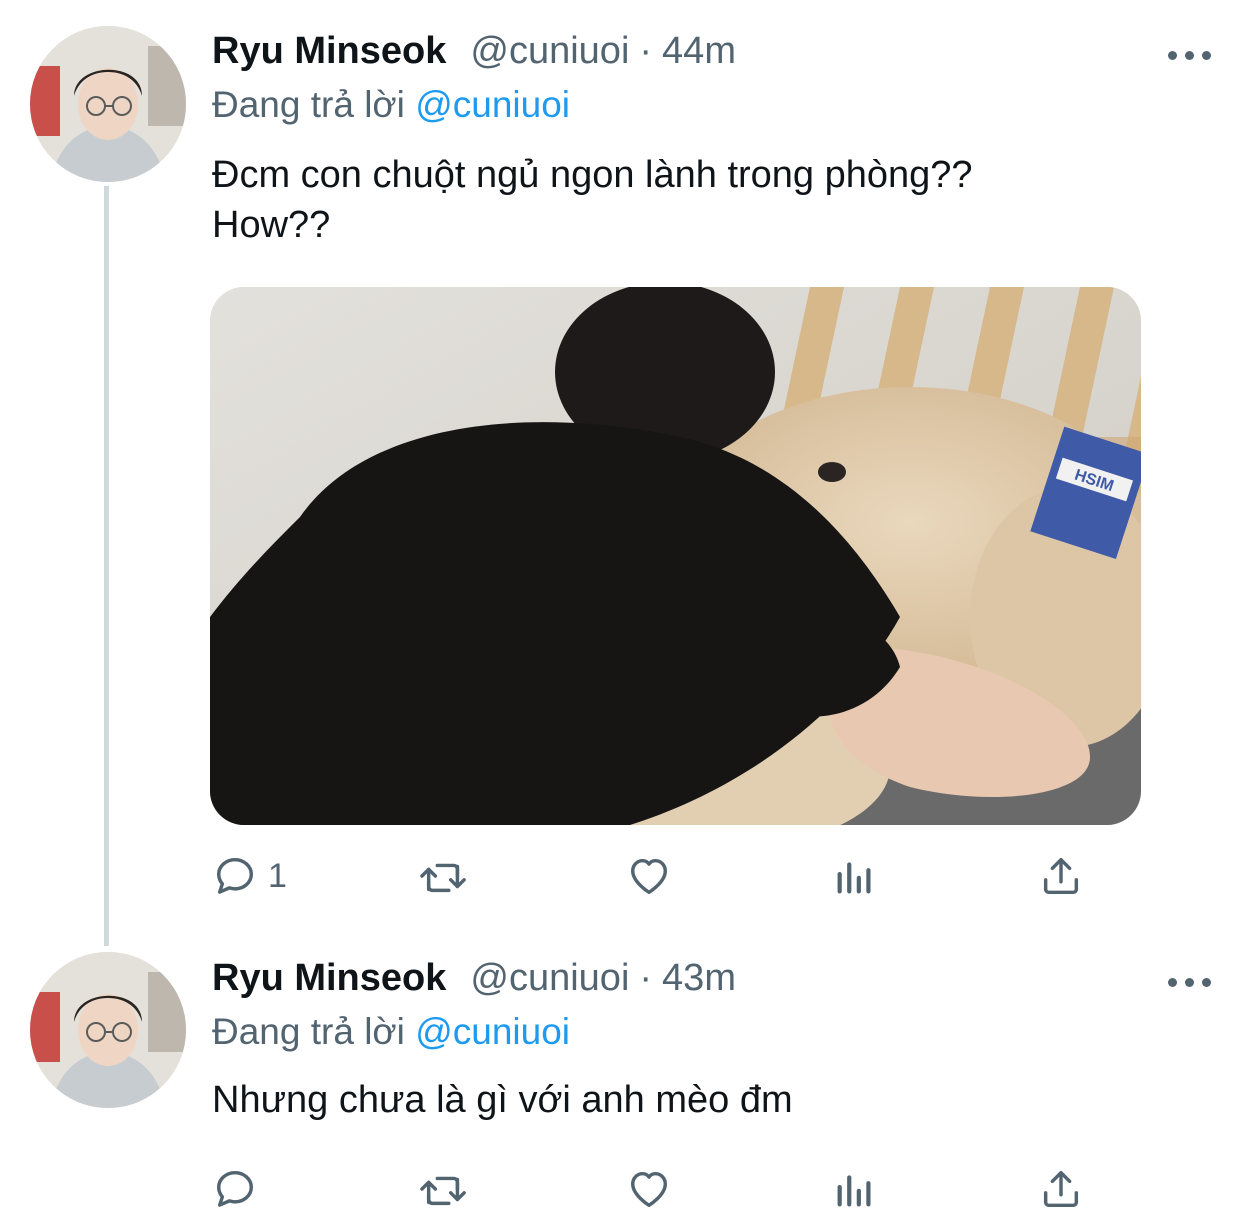 Image resolution: width=1242 pixels, height=1231 pixels. What do you see at coordinates (502, 1100) in the screenshot?
I see `tweet-text: Nhưng chưa là gì với anh mèo đm` at bounding box center [502, 1100].